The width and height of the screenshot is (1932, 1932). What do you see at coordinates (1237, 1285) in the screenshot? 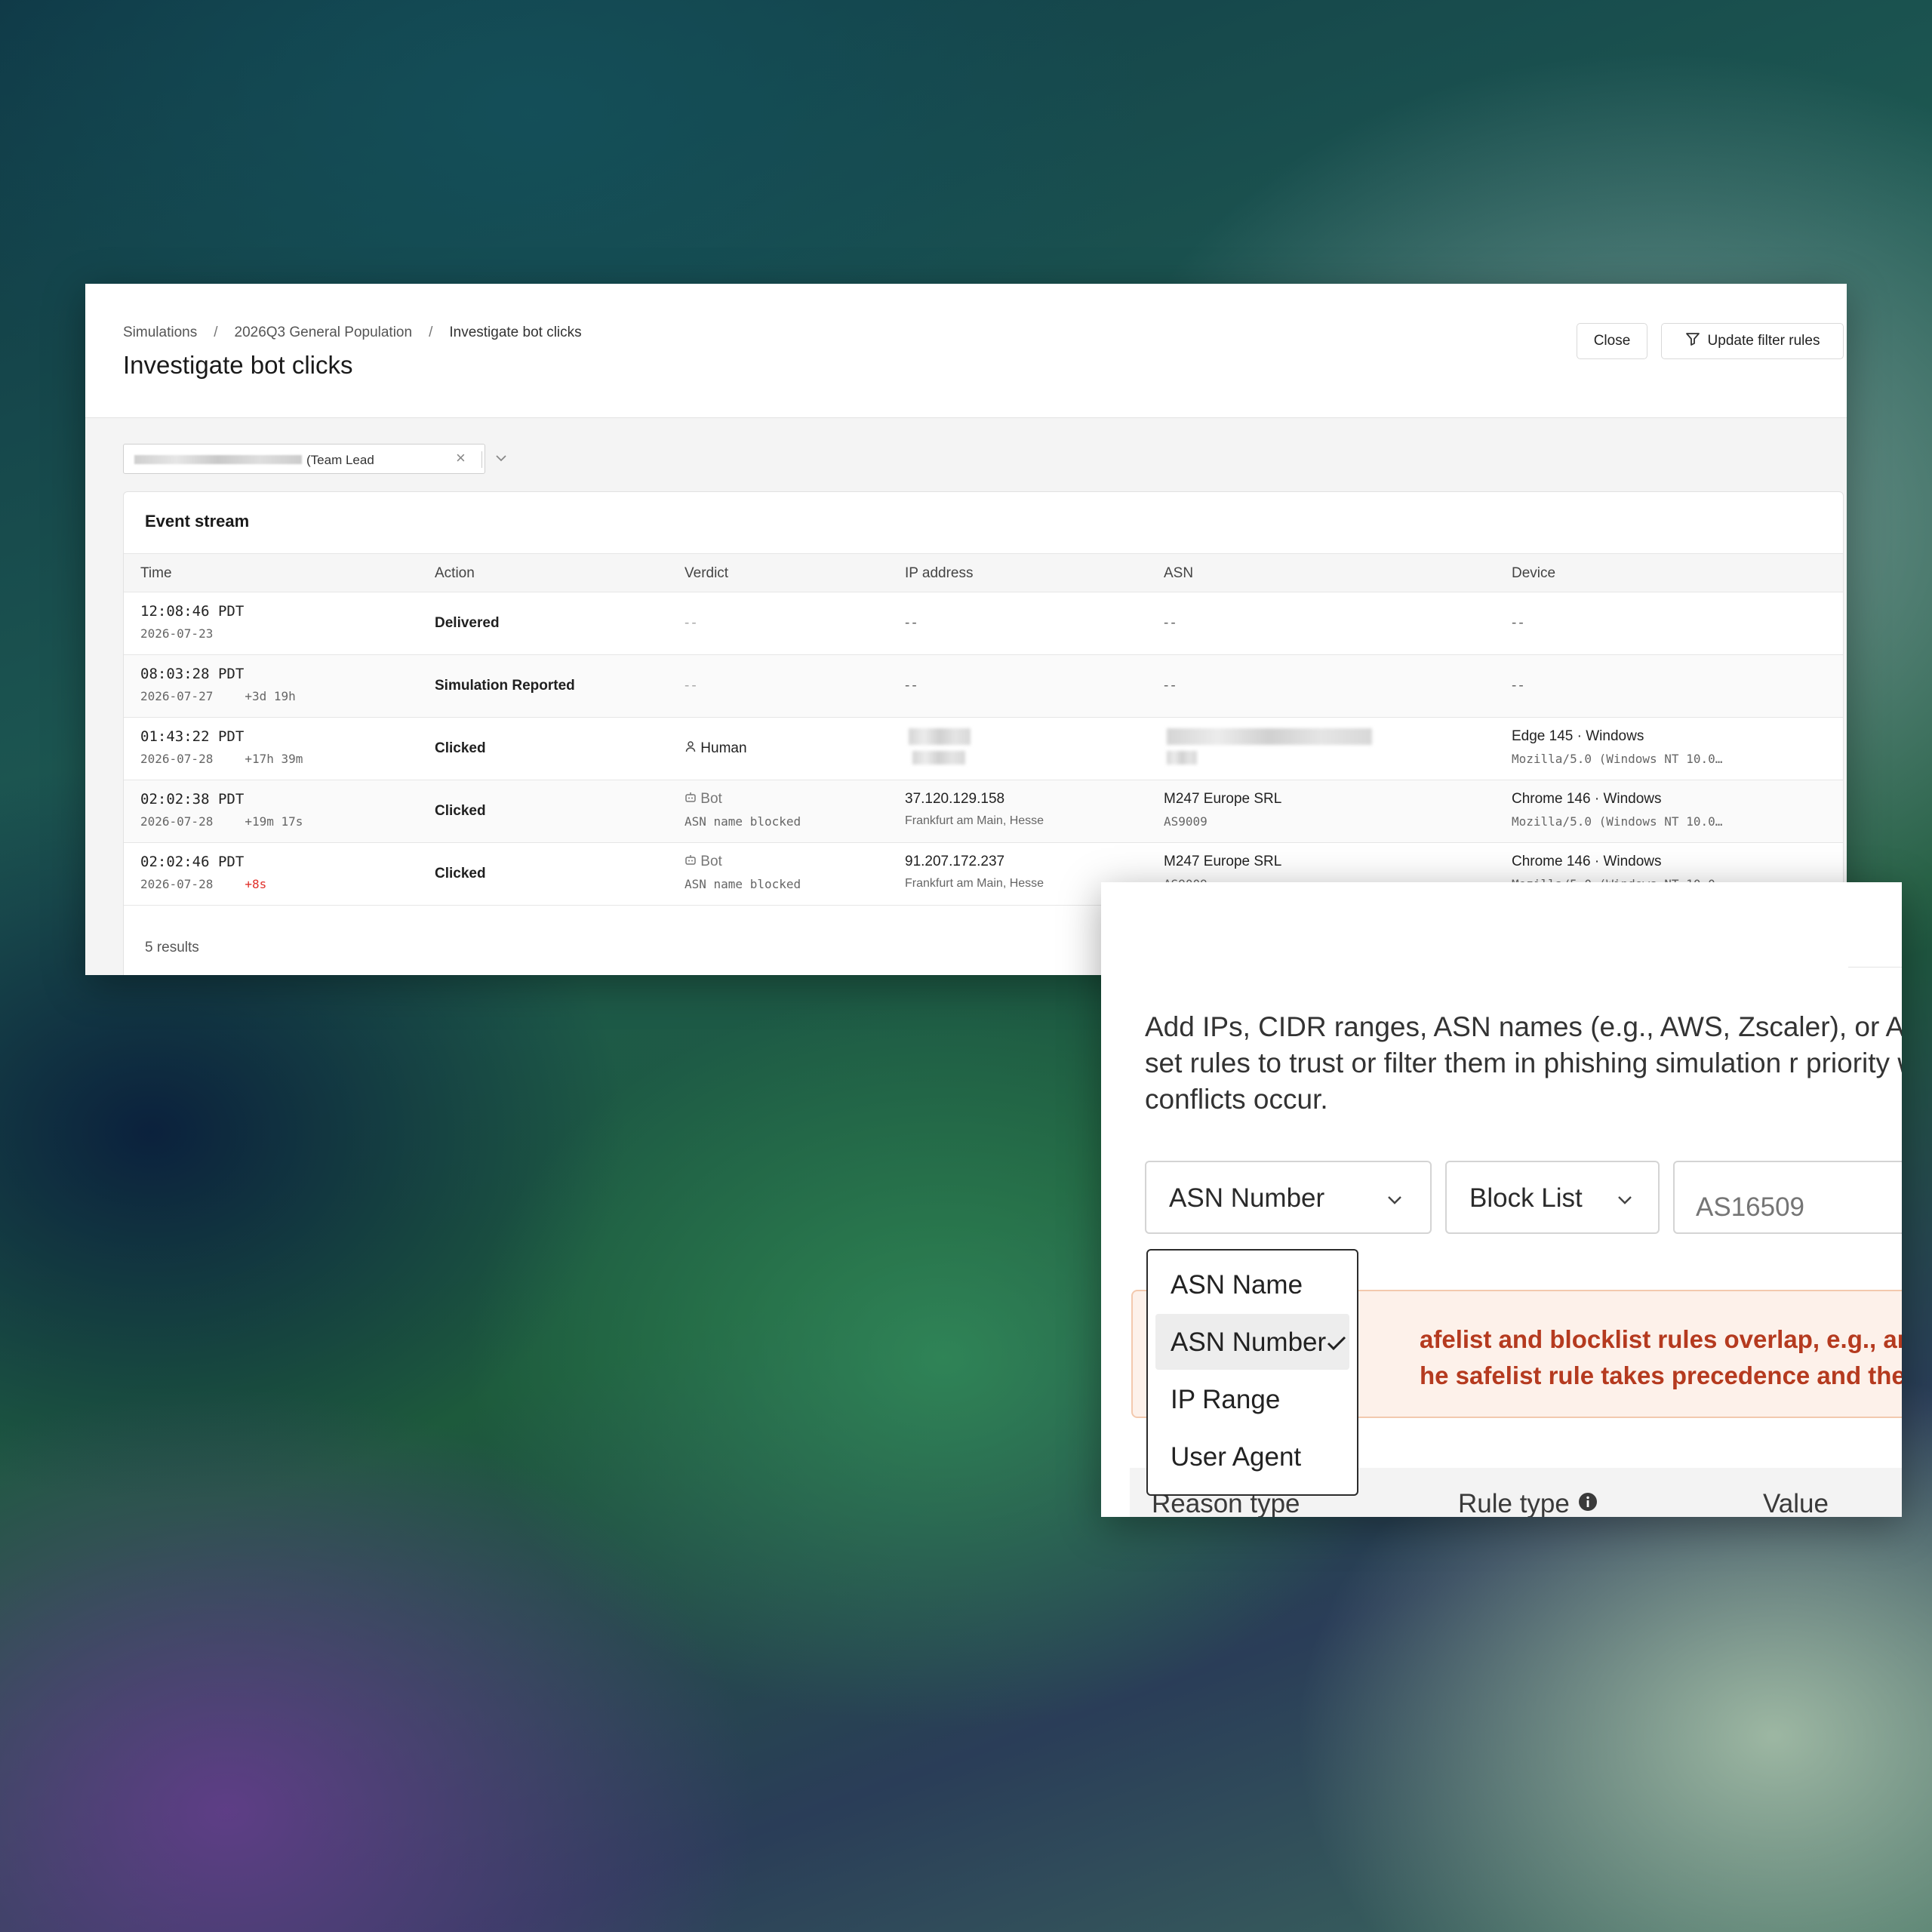
I see `dropdown-option-label: ASN Name` at bounding box center [1237, 1285].